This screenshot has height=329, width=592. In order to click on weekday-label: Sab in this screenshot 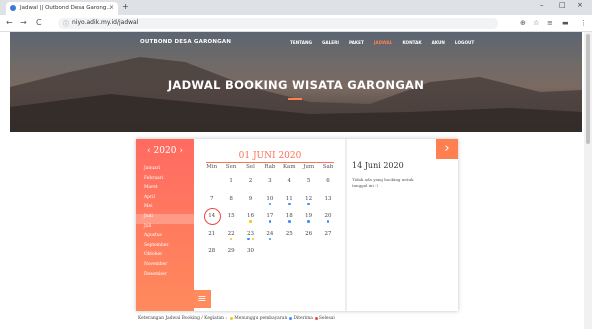, I will do `click(328, 167)`.